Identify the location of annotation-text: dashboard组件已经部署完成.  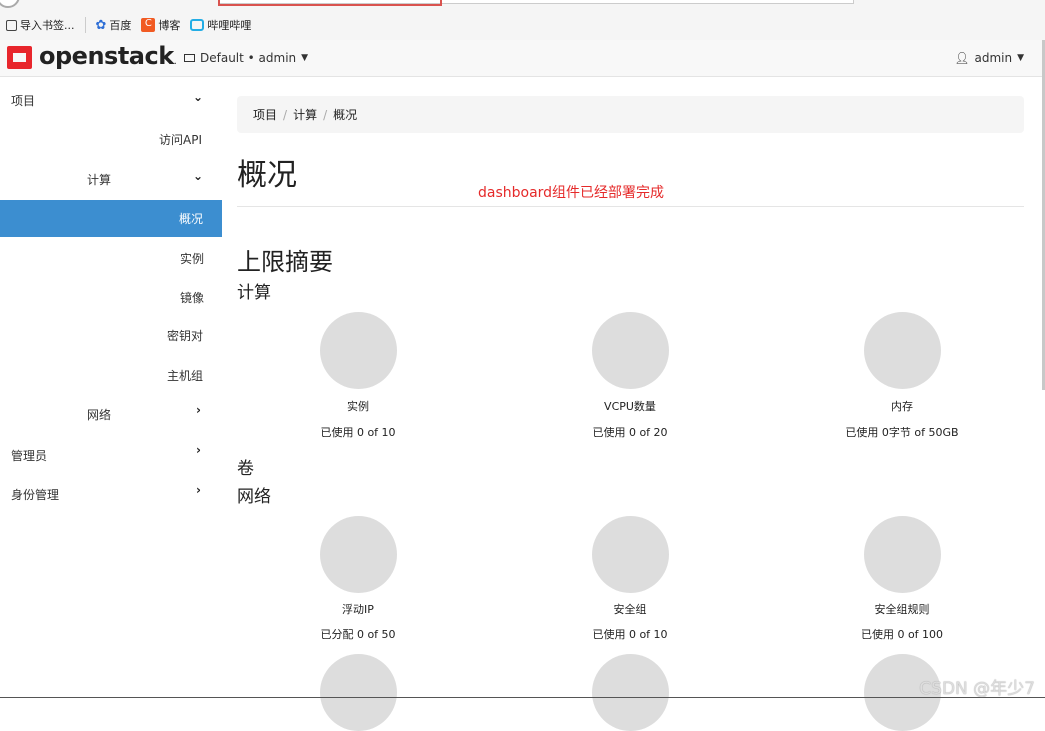
(571, 193).